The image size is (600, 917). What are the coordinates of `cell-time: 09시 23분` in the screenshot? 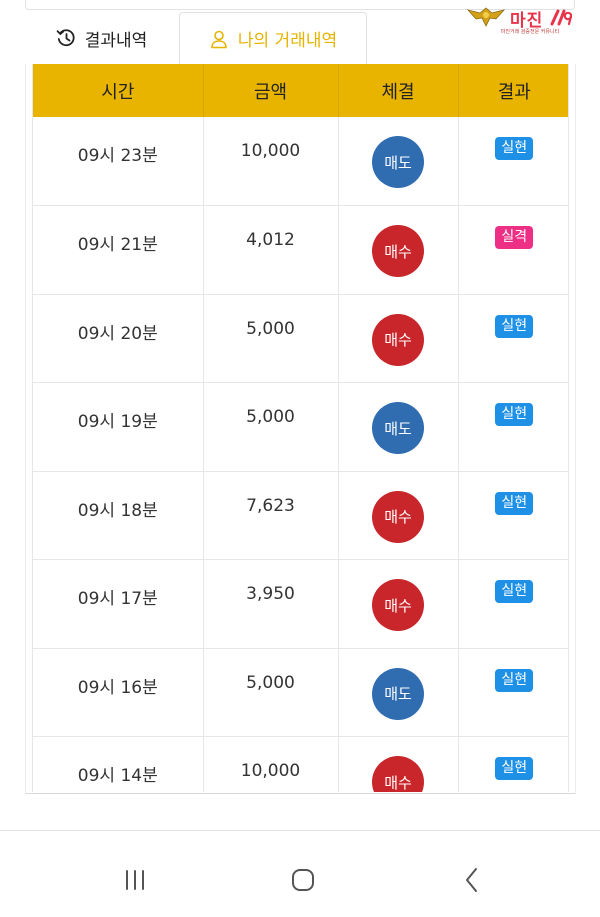 It's located at (118, 161).